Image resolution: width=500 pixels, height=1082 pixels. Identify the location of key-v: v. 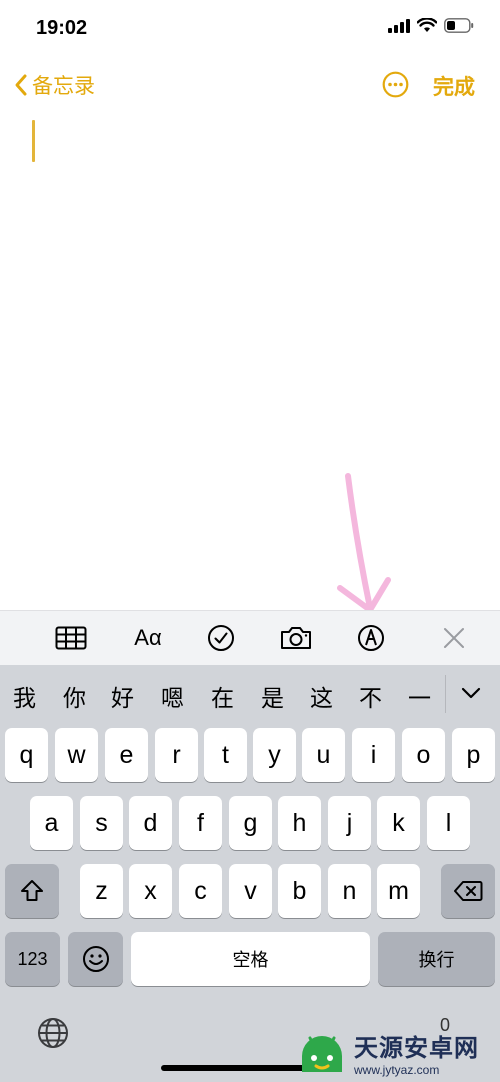
(250, 891).